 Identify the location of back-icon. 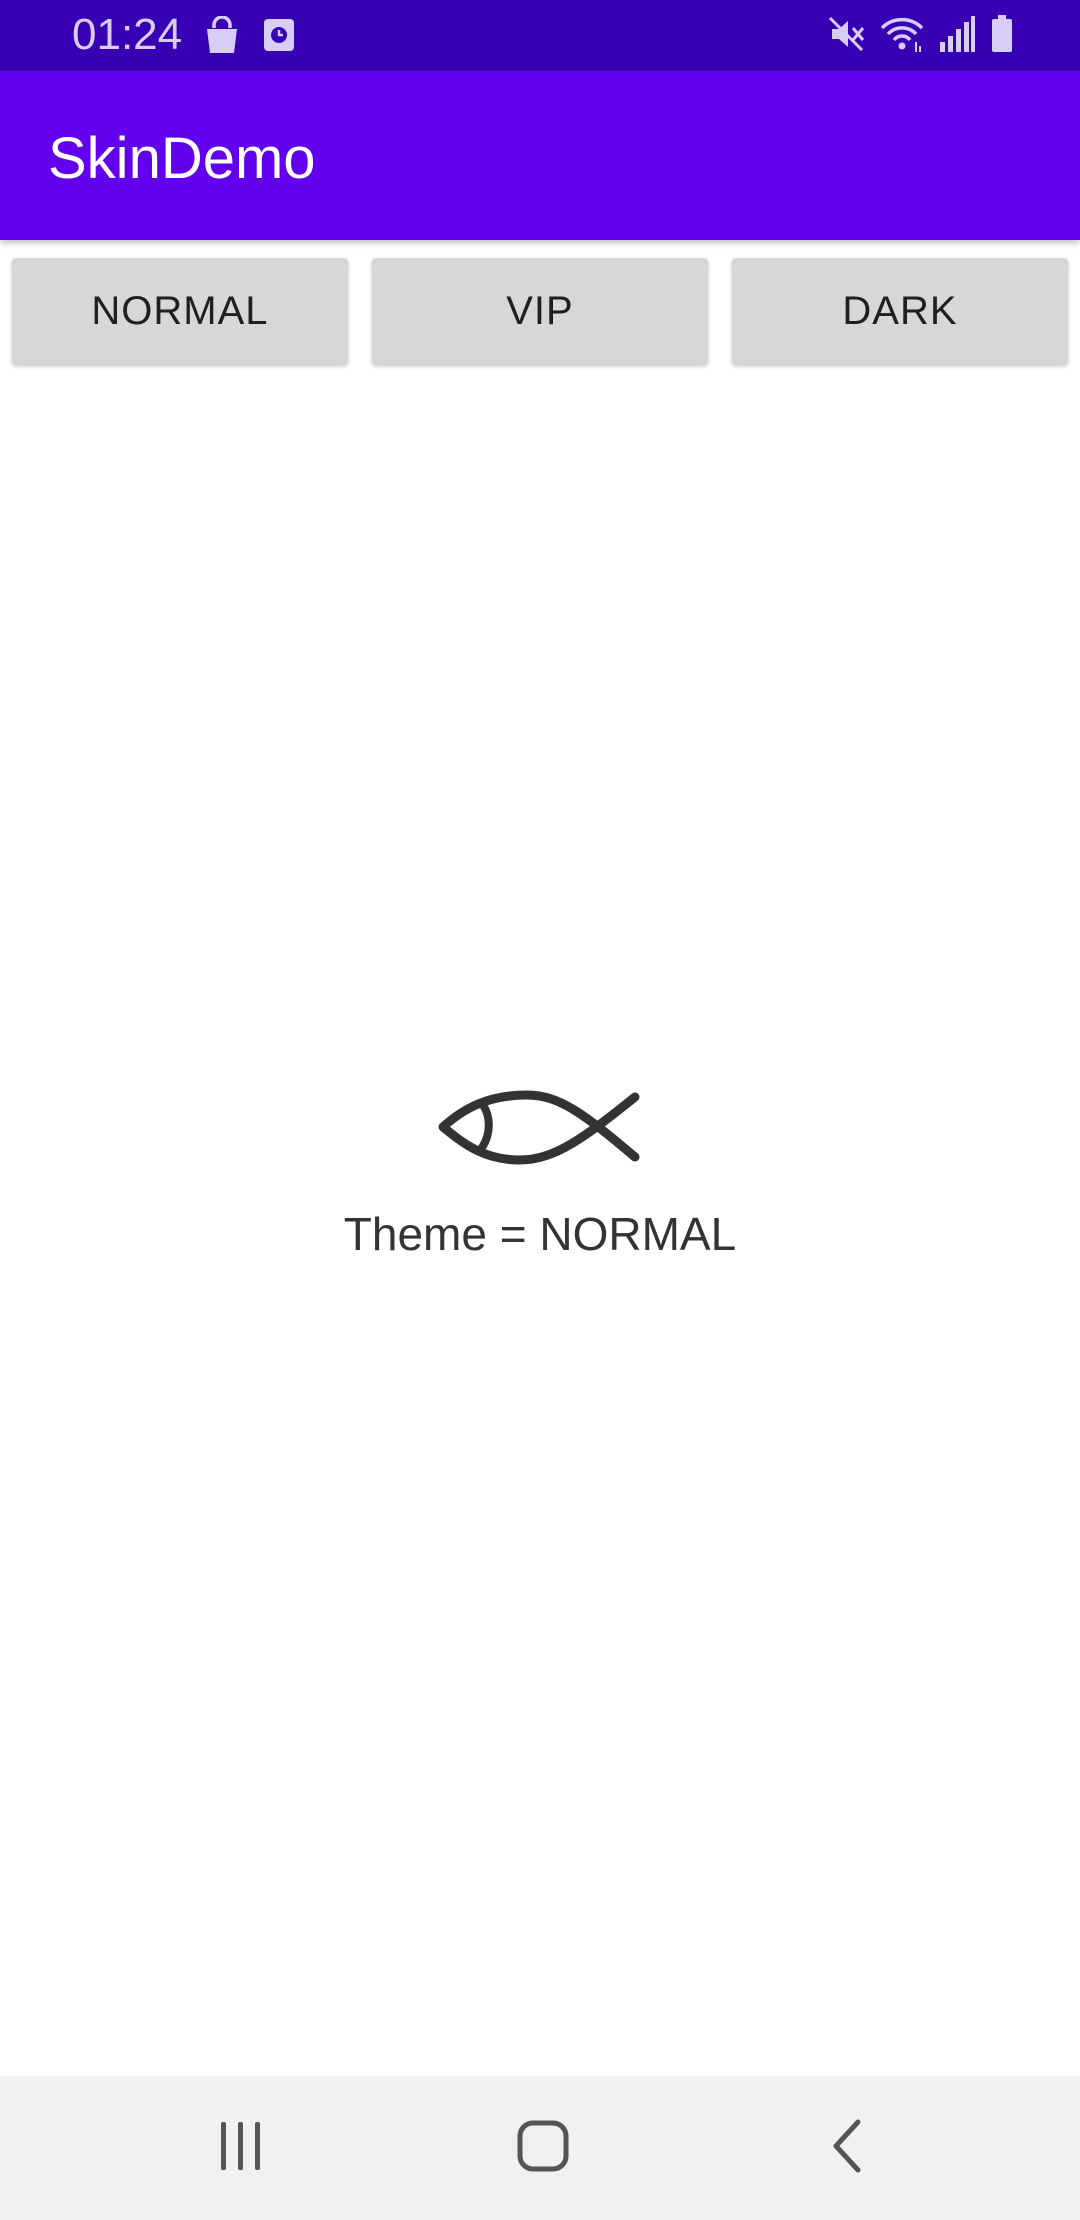
(846, 2148).